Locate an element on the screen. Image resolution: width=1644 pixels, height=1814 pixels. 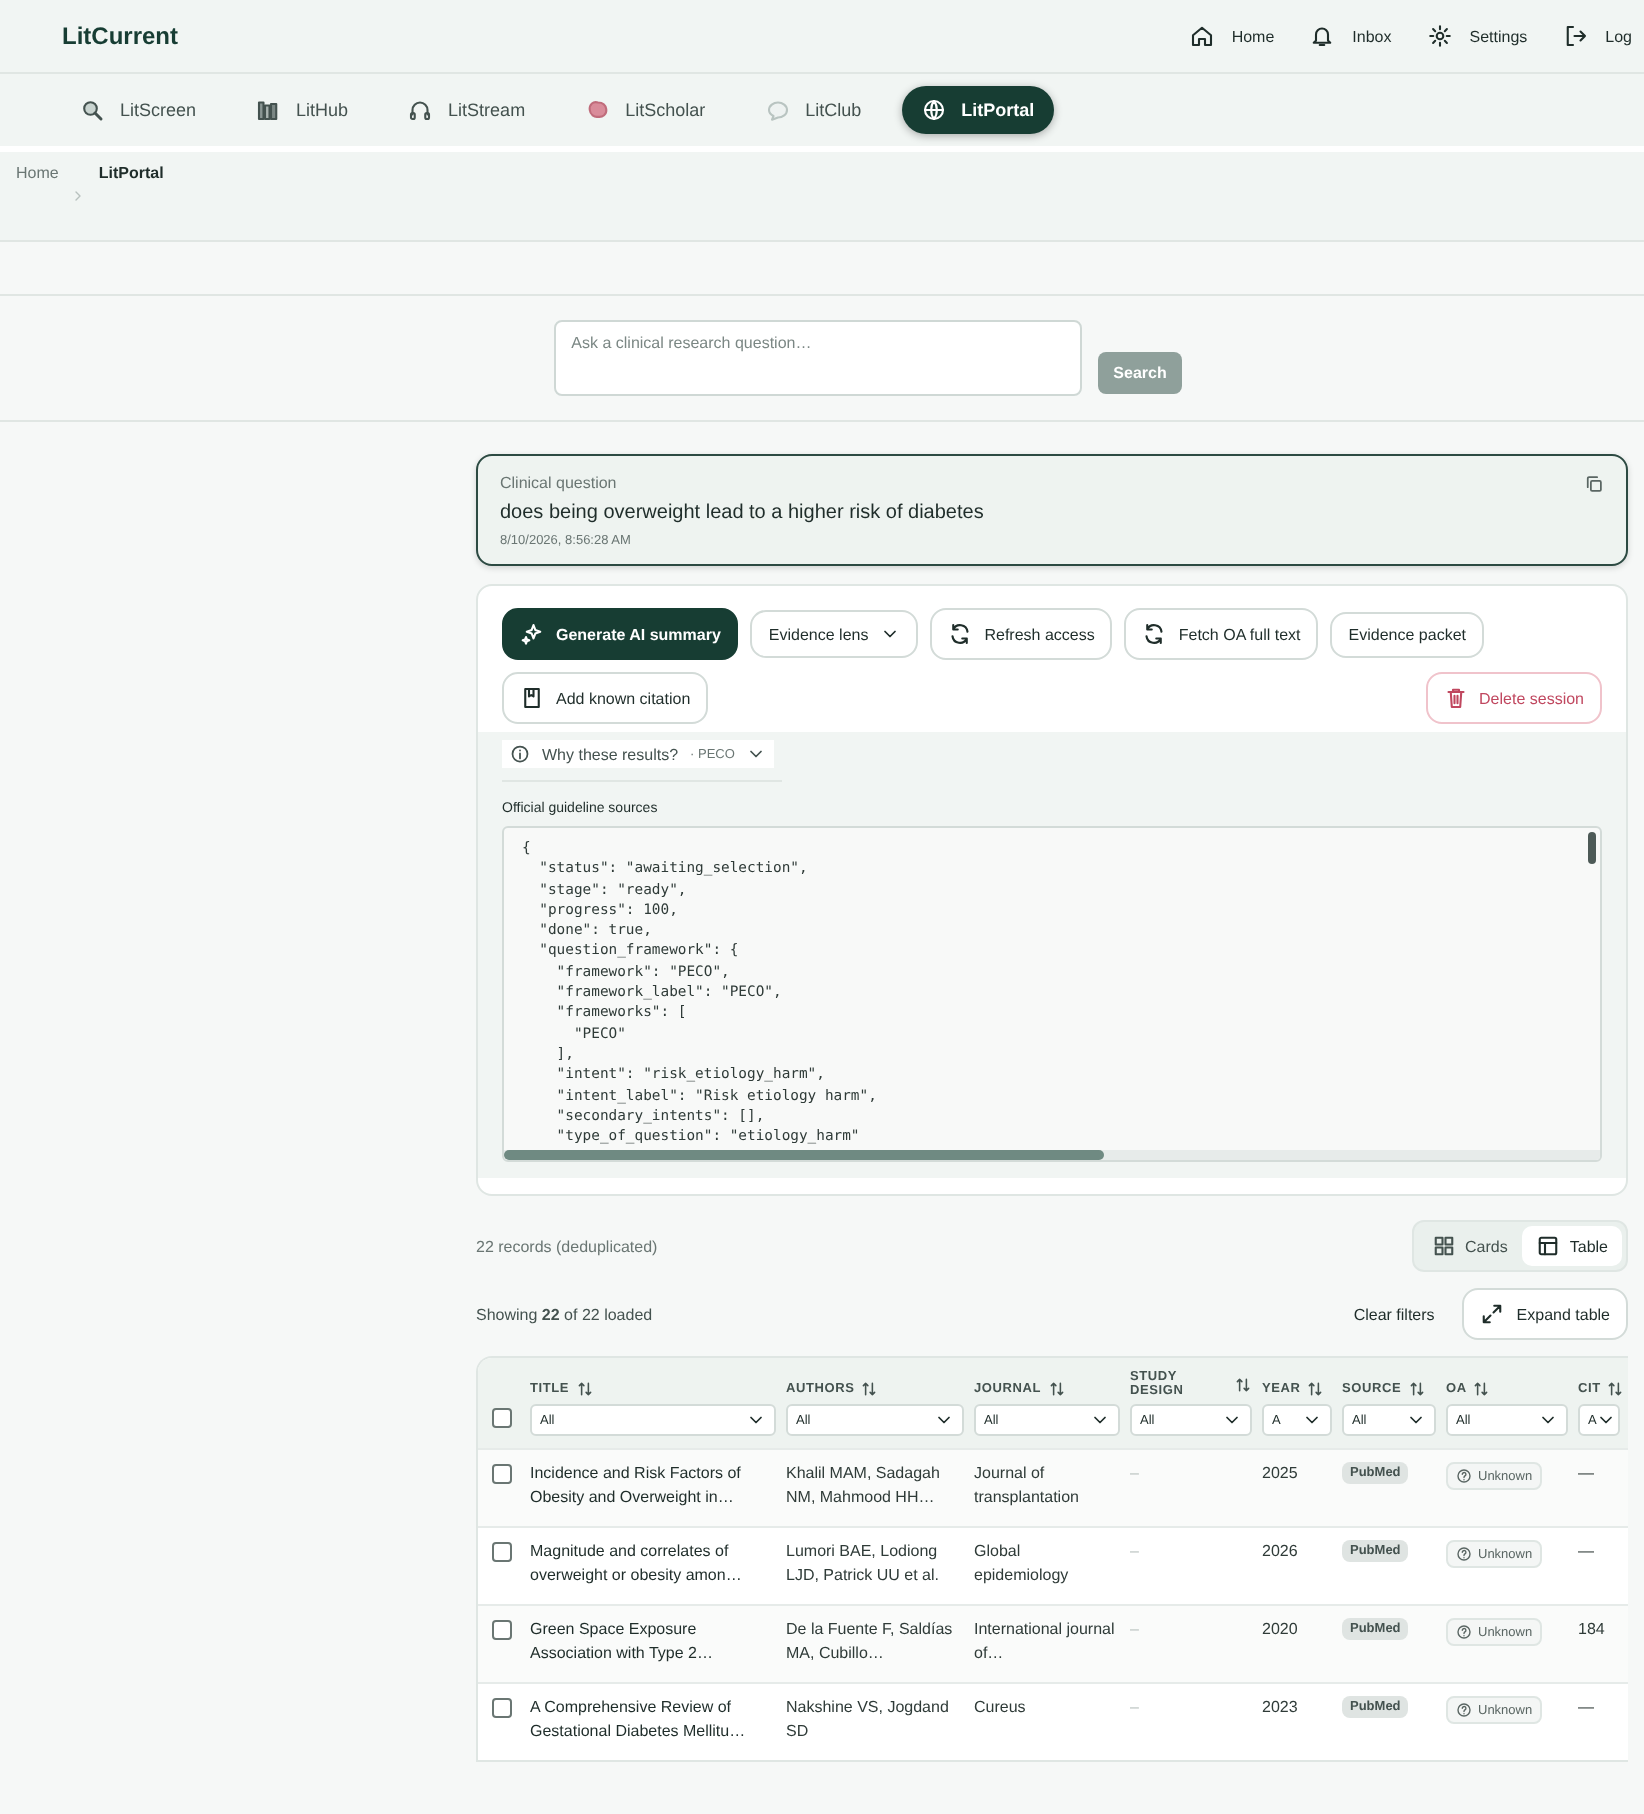
search-icon is located at coordinates (92, 110).